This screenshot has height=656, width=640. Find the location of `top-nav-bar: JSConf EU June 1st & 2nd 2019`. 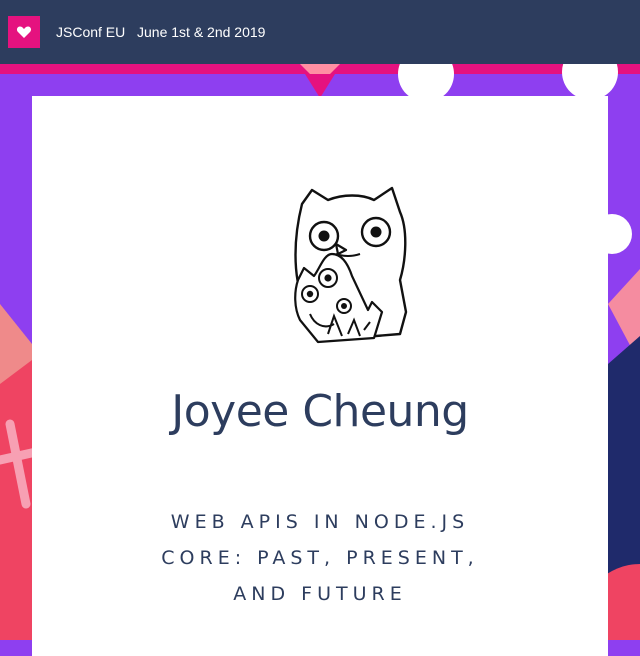

top-nav-bar: JSConf EU June 1st & 2nd 2019 is located at coordinates (320, 32).